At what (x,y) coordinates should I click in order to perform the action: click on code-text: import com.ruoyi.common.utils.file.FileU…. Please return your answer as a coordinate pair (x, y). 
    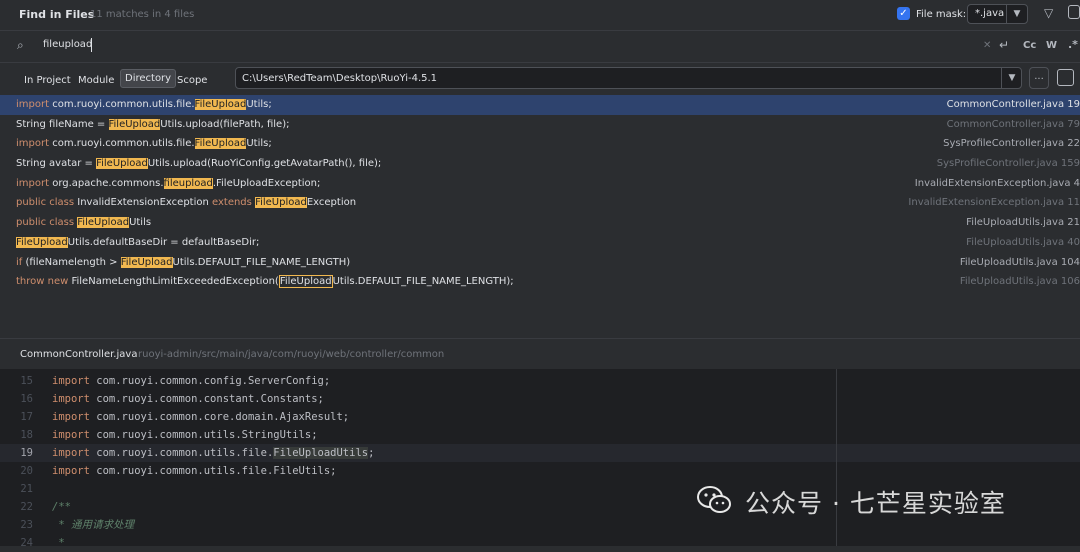
    Looking at the image, I should click on (213, 453).